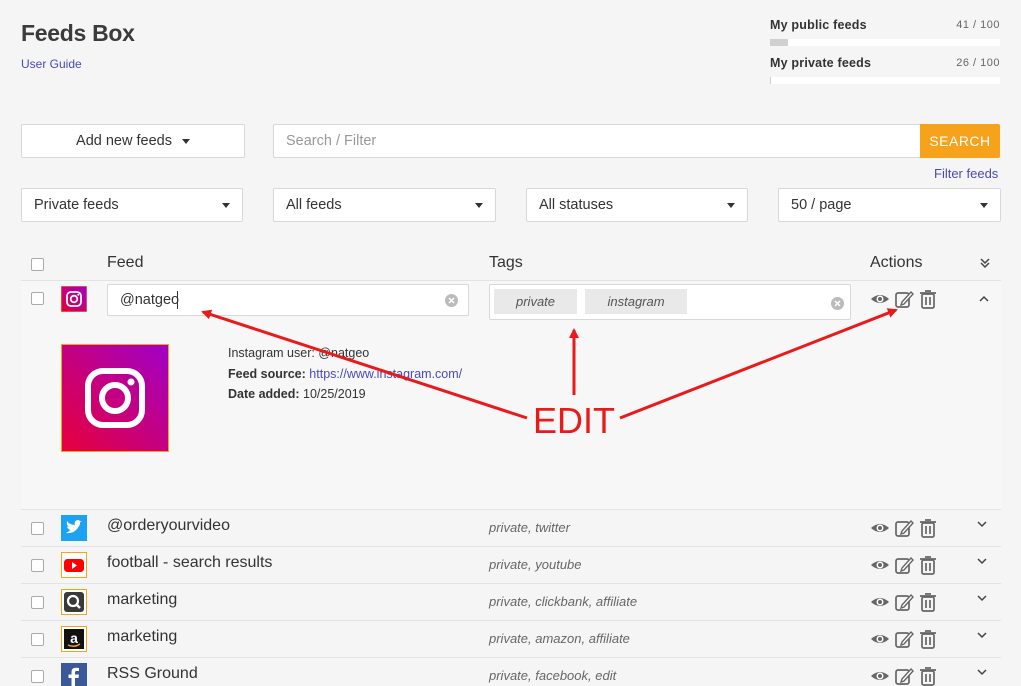  What do you see at coordinates (133, 141) in the screenshot?
I see `add-new-feeds-button: Add new feeds` at bounding box center [133, 141].